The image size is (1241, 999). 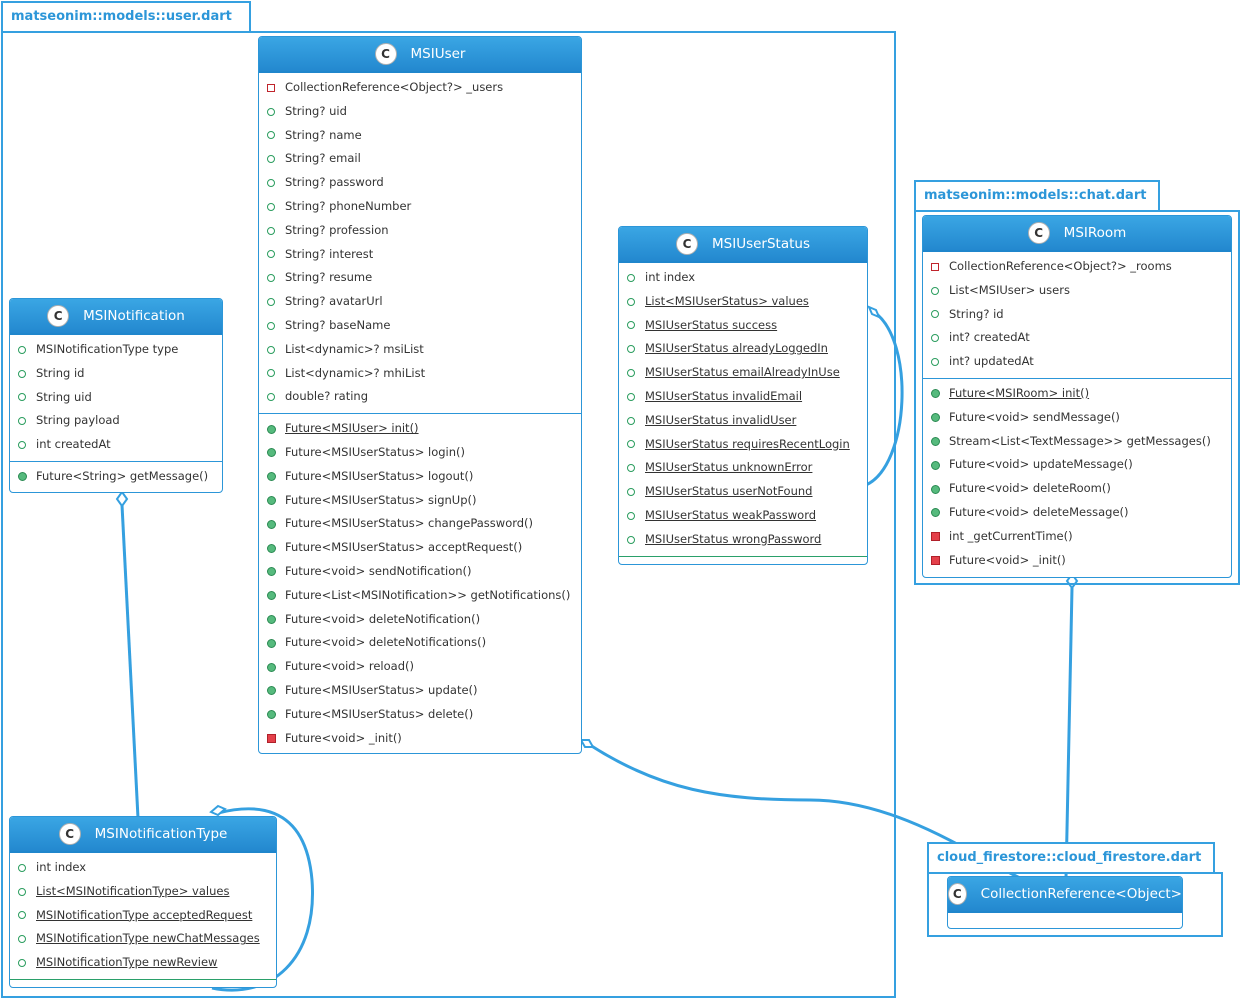 I want to click on method-row: Future<void> deleteRoom(), so click(x=1077, y=489).